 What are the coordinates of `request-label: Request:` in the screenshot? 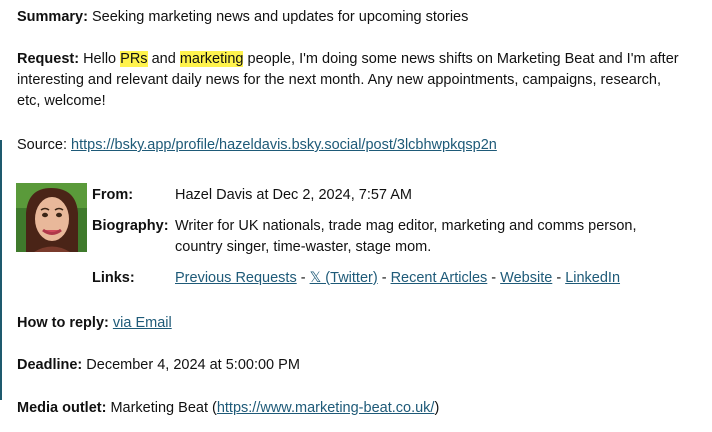 It's located at (48, 59).